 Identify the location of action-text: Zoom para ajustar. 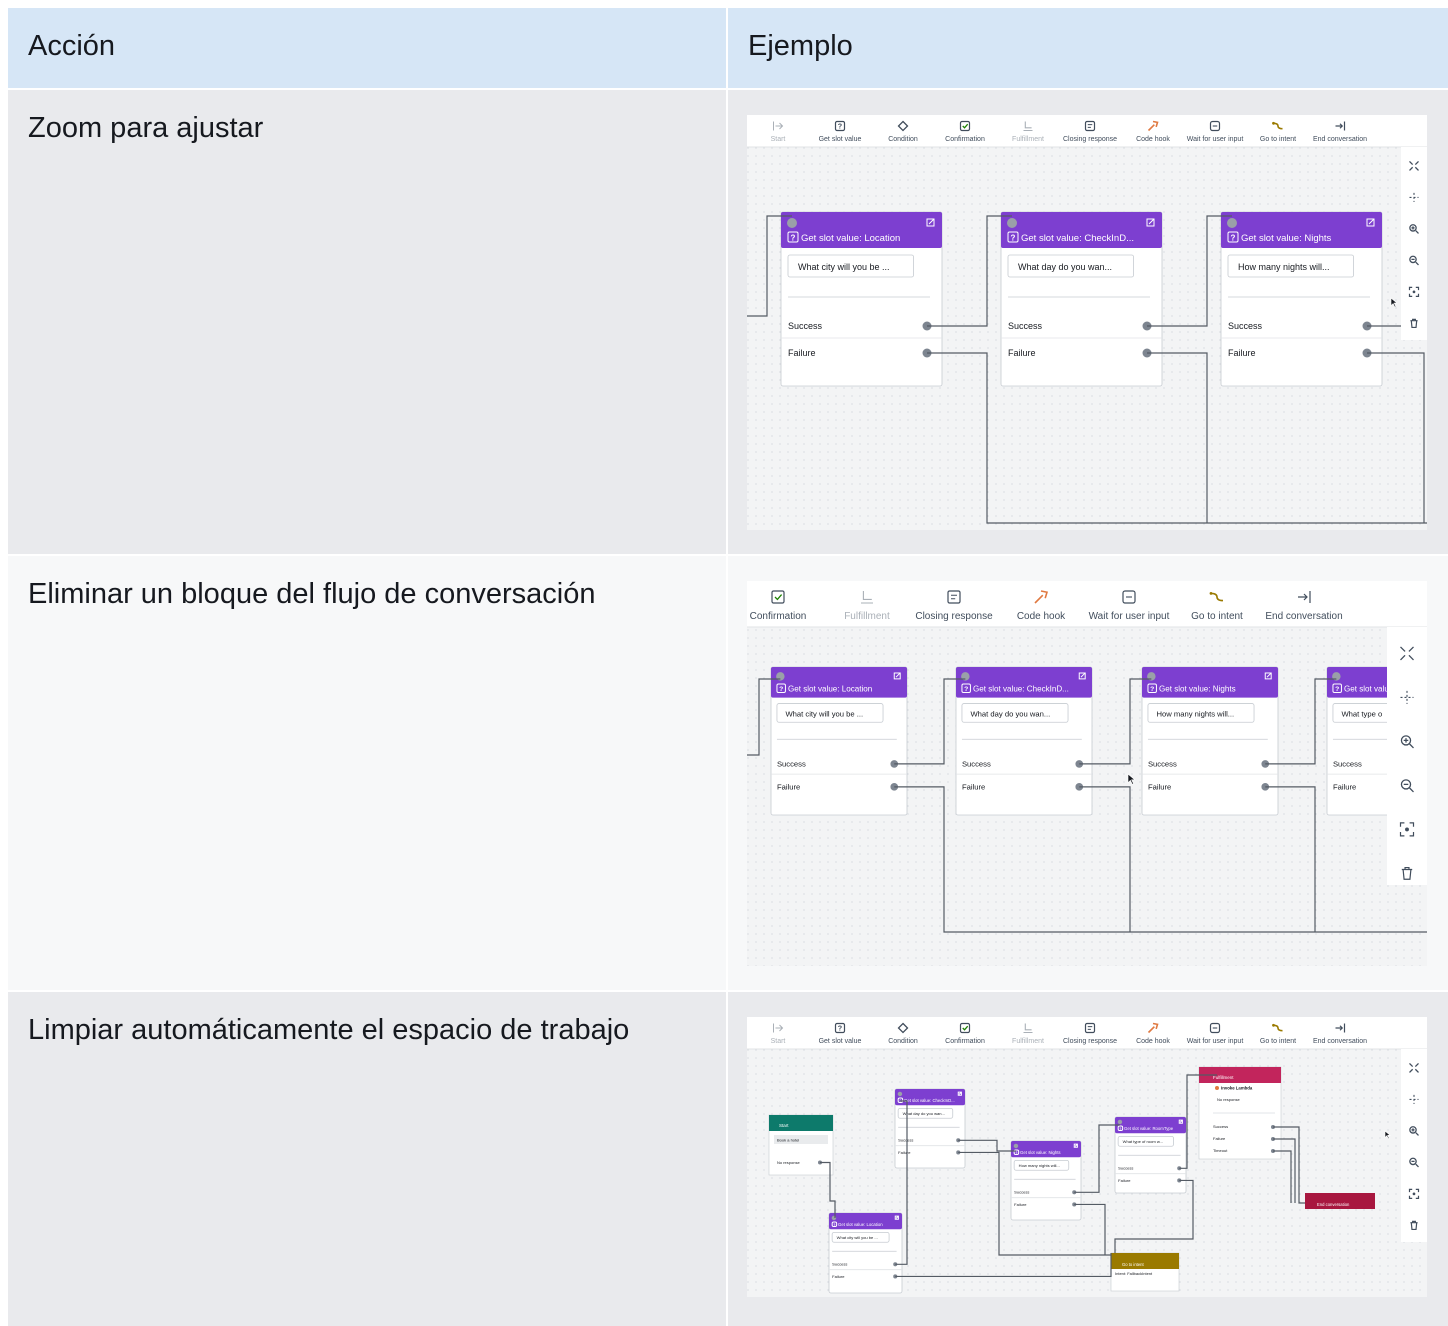
(146, 128).